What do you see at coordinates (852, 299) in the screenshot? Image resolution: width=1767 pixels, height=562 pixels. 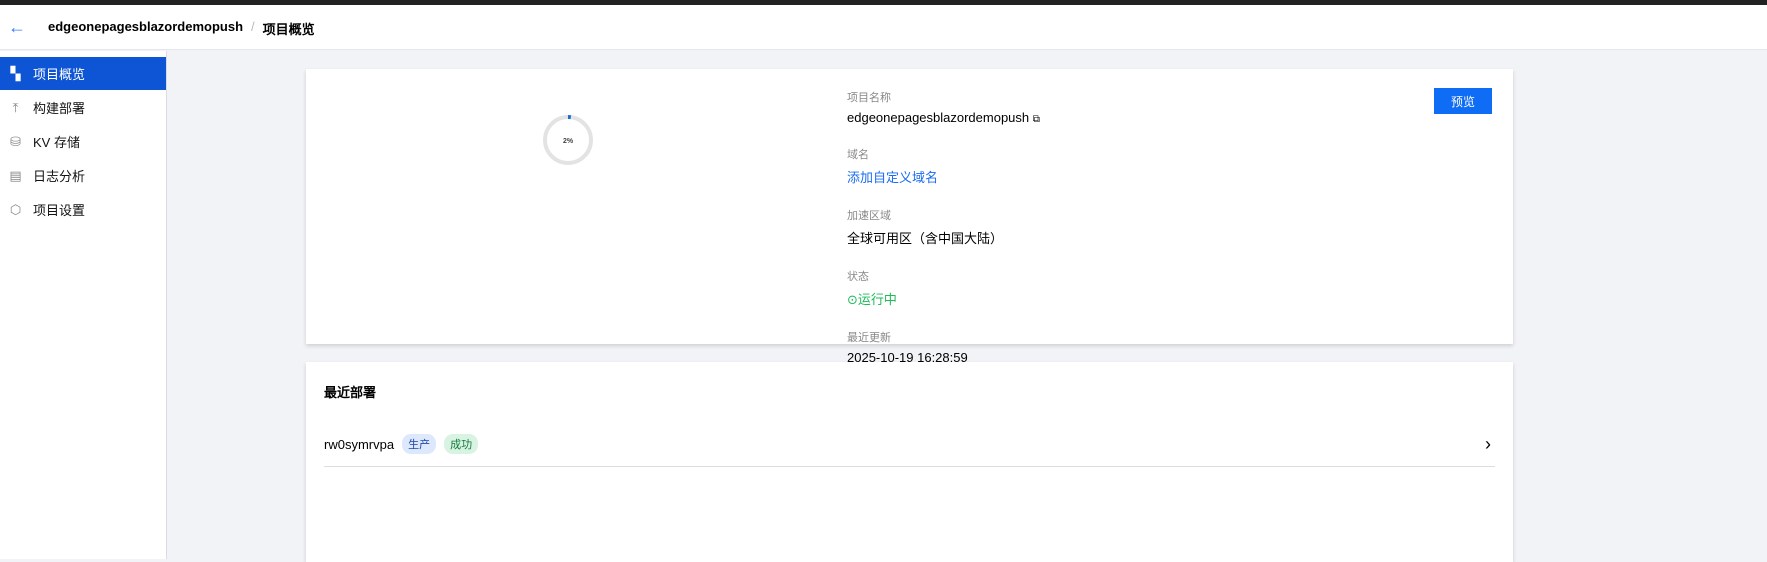 I see `check-circle-icon: ⊙` at bounding box center [852, 299].